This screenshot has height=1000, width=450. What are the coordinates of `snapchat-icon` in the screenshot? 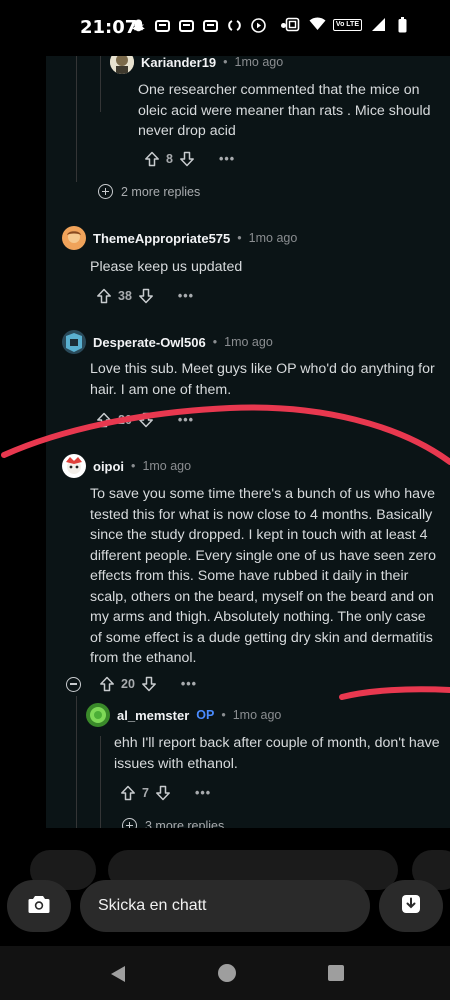 It's located at (138, 25).